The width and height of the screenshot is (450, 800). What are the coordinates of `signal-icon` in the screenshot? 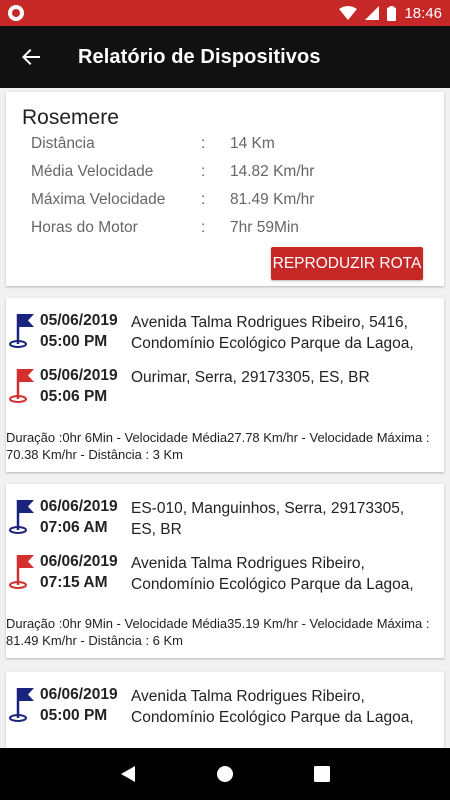 It's located at (372, 13).